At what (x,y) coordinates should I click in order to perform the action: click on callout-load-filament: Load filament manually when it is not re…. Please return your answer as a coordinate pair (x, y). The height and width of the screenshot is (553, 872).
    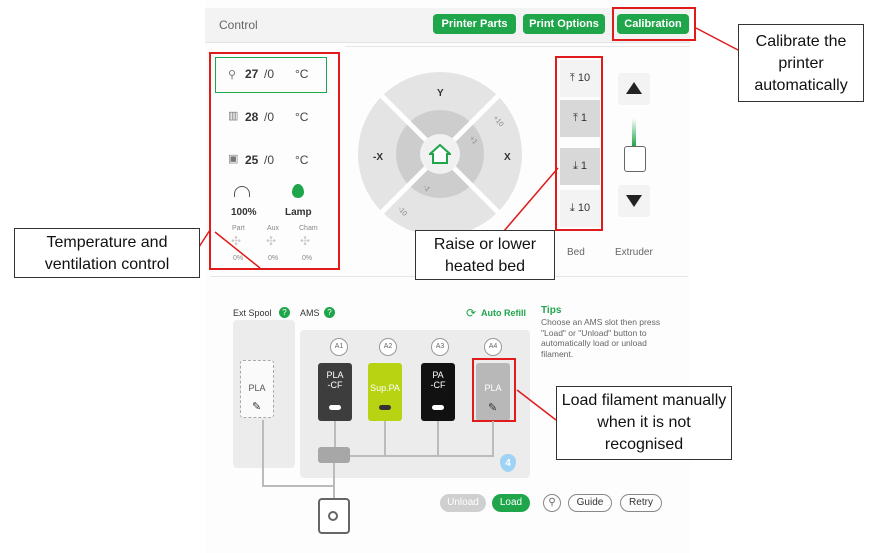
    Looking at the image, I should click on (644, 423).